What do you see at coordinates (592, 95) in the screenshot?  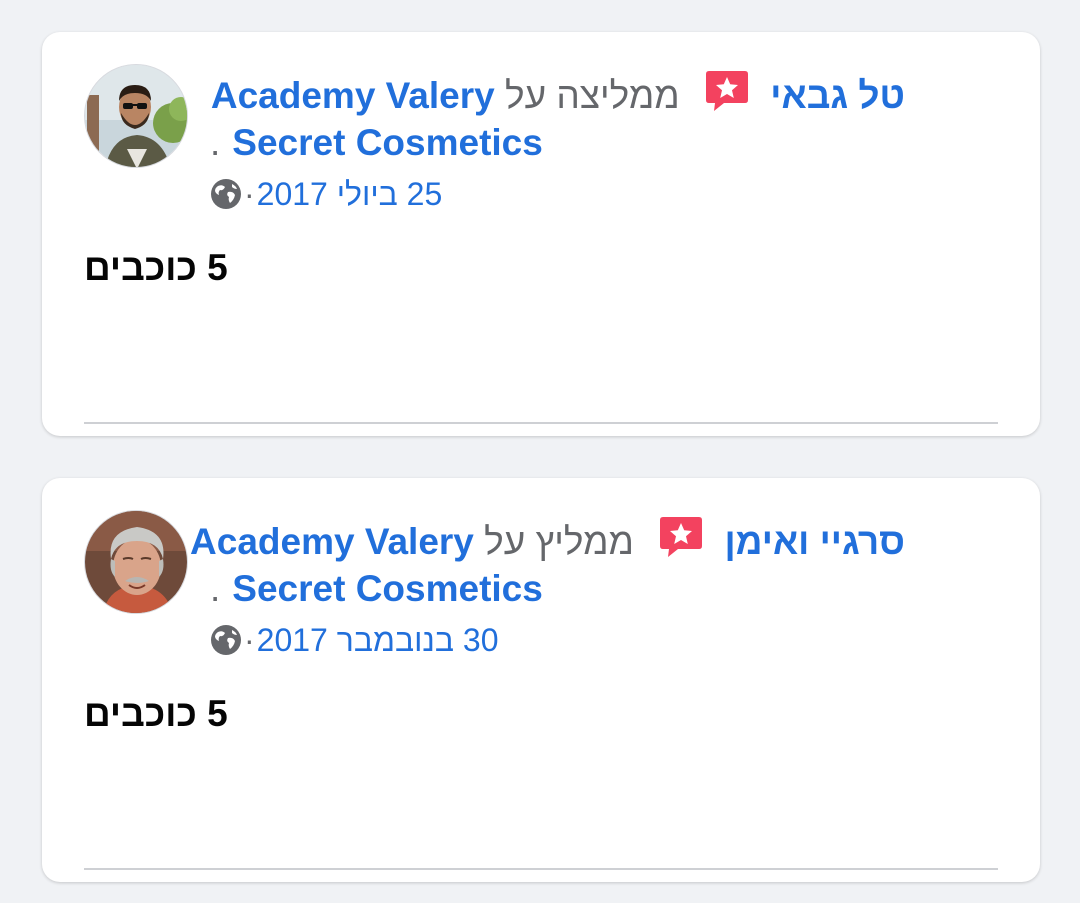 I see `recommend-action-text: ממליצה על` at bounding box center [592, 95].